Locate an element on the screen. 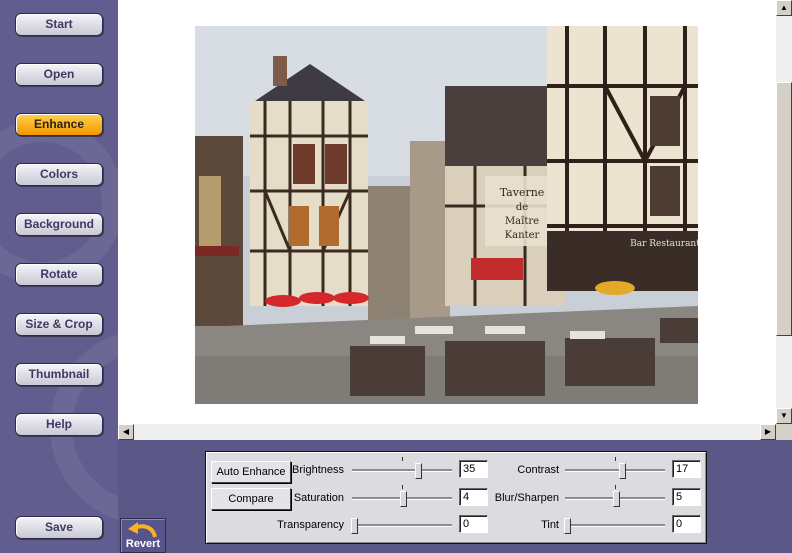 Image resolution: width=792 pixels, height=553 pixels. scroll-left-icon: ◀ is located at coordinates (126, 432).